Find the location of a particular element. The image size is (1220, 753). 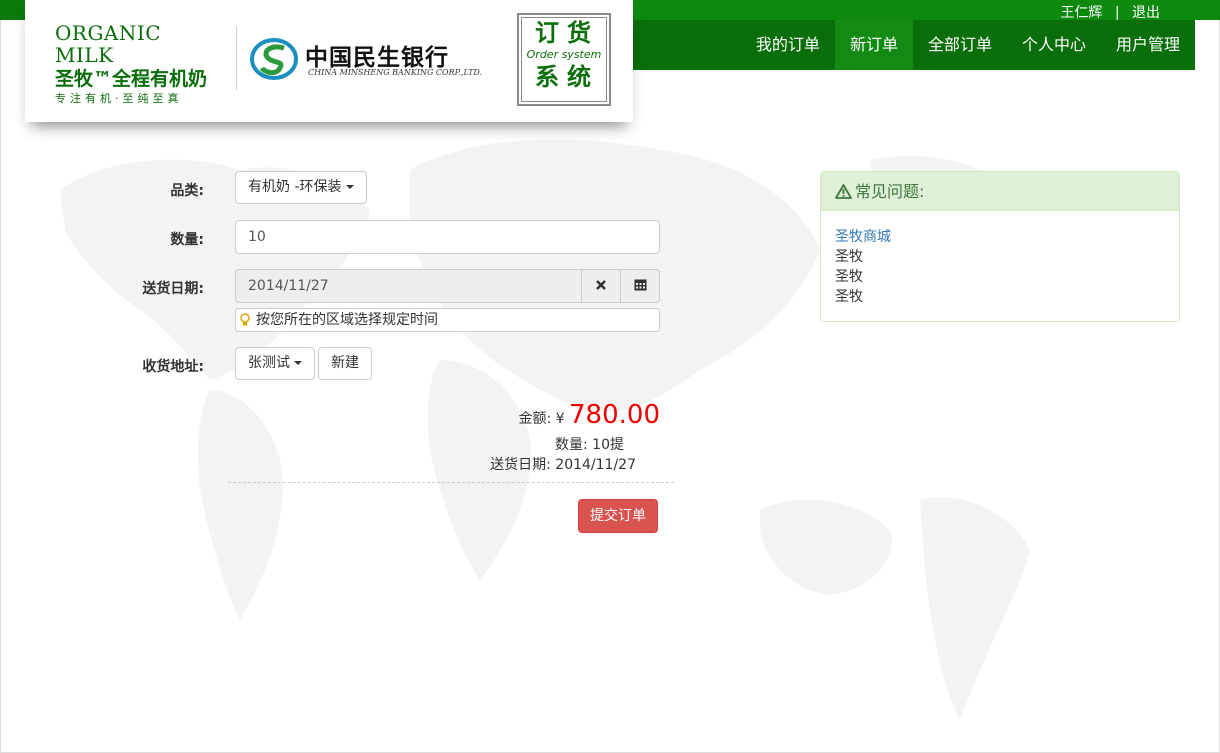

amount-label: 金额: is located at coordinates (535, 419).